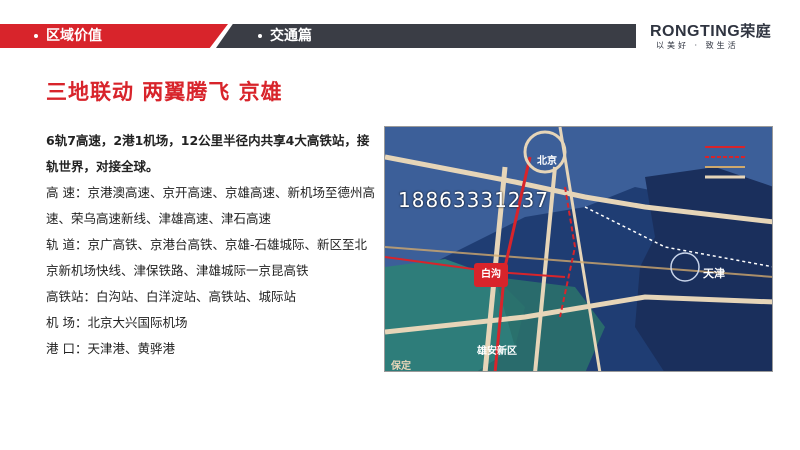 The height and width of the screenshot is (450, 800). What do you see at coordinates (110, 348) in the screenshot?
I see `line-ports: 港 口：天津港、黄骅港` at bounding box center [110, 348].